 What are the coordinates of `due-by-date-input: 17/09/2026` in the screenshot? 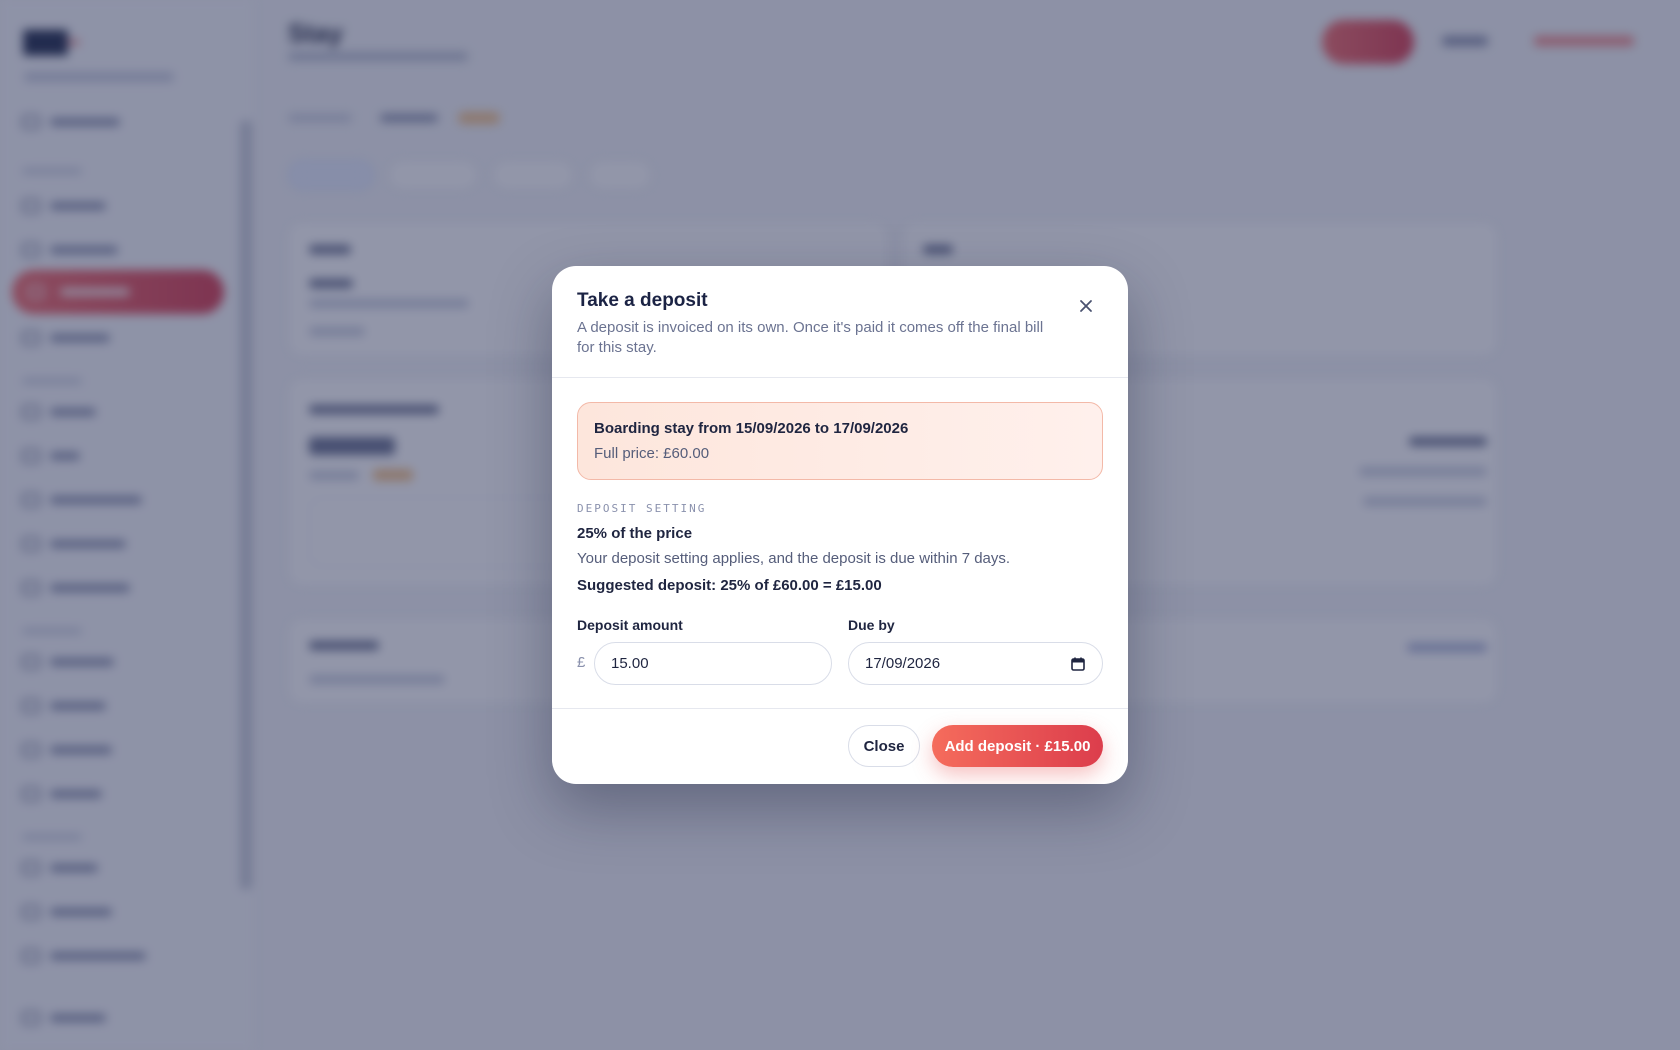 It's located at (975, 663).